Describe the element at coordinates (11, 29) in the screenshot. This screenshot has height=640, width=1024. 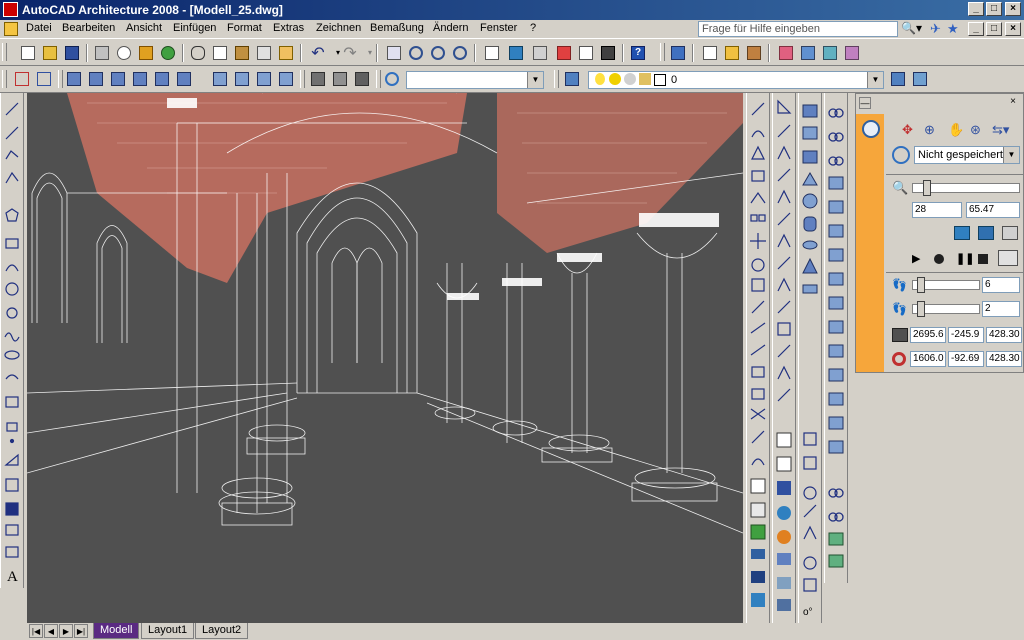
I see `document-icon` at that location.